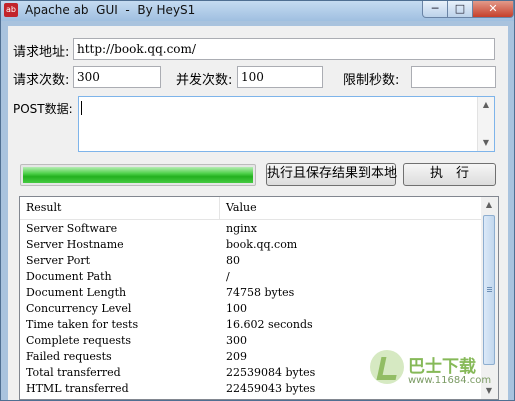  What do you see at coordinates (41, 52) in the screenshot?
I see `url-label: 请求地址:` at bounding box center [41, 52].